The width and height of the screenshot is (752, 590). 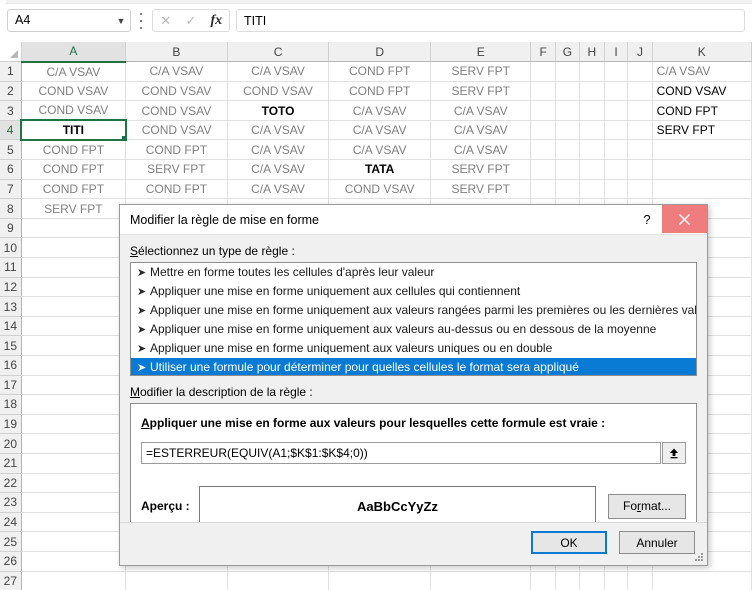 What do you see at coordinates (176, 130) in the screenshot?
I see `cell-B4: COND VSAV` at bounding box center [176, 130].